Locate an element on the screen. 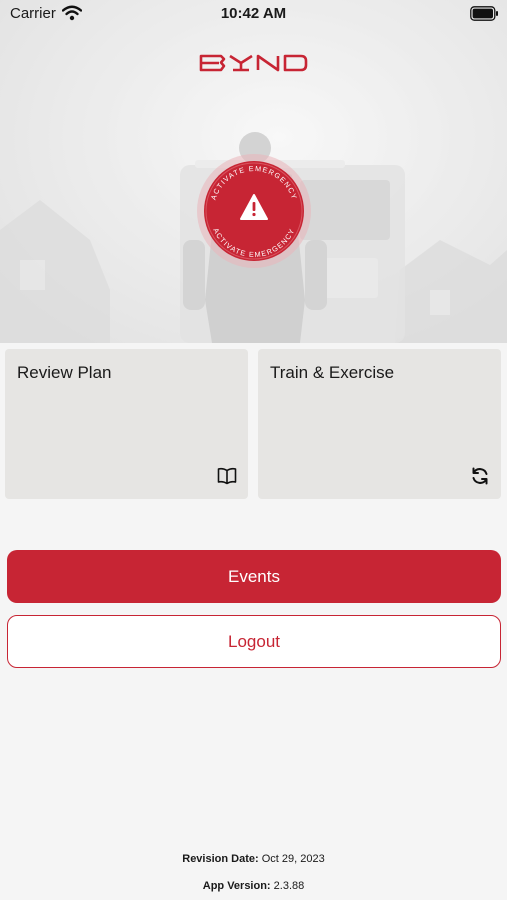 Image resolution: width=507 pixels, height=900 pixels. revision-date: Revision Date: Oct 29, 2023 is located at coordinates (253, 859).